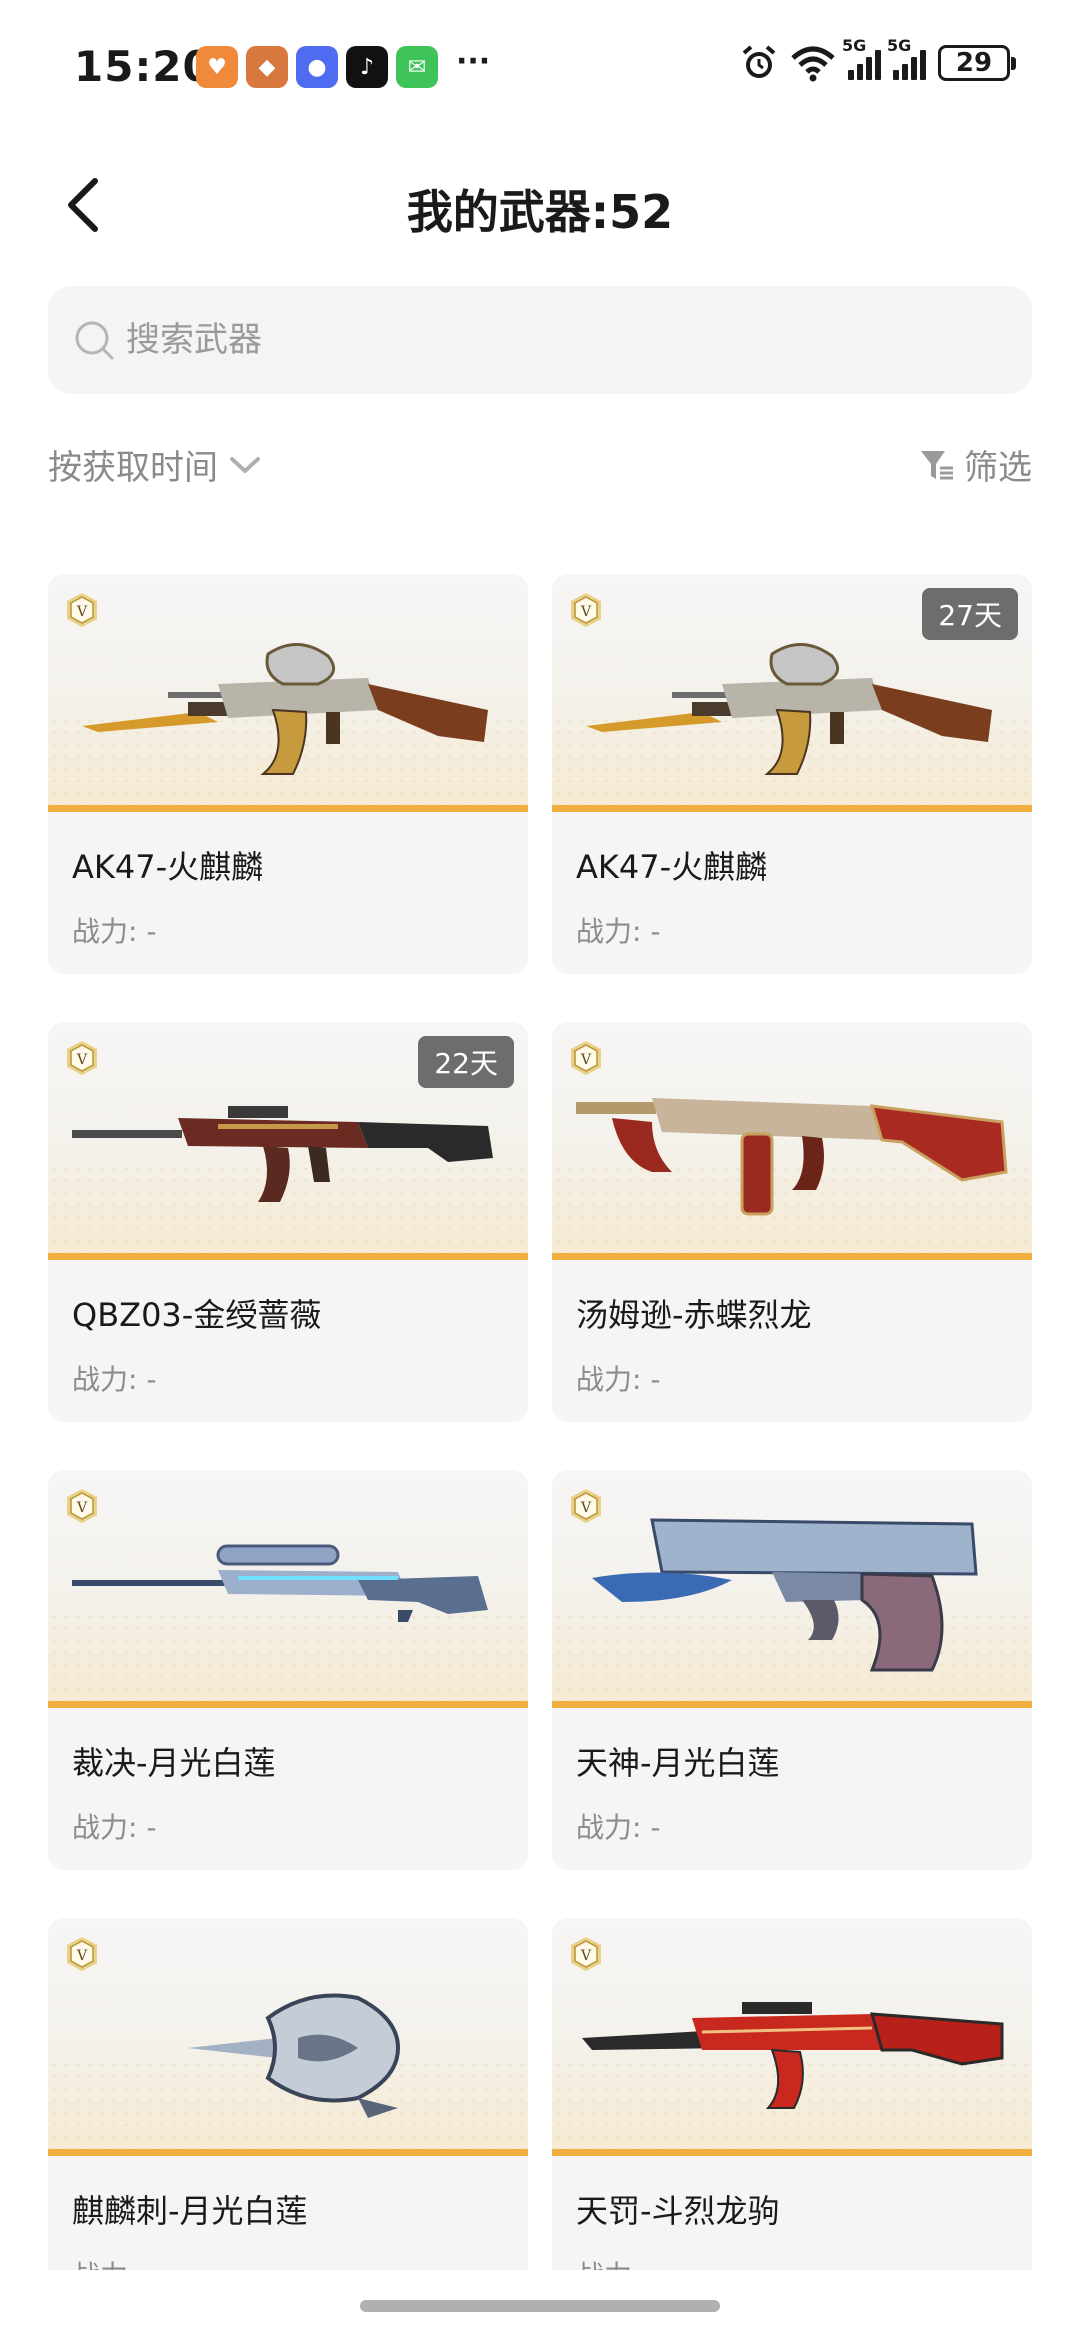 This screenshot has width=1080, height=2338. Describe the element at coordinates (899, 45) in the screenshot. I see `network-label-2: 5G` at that location.